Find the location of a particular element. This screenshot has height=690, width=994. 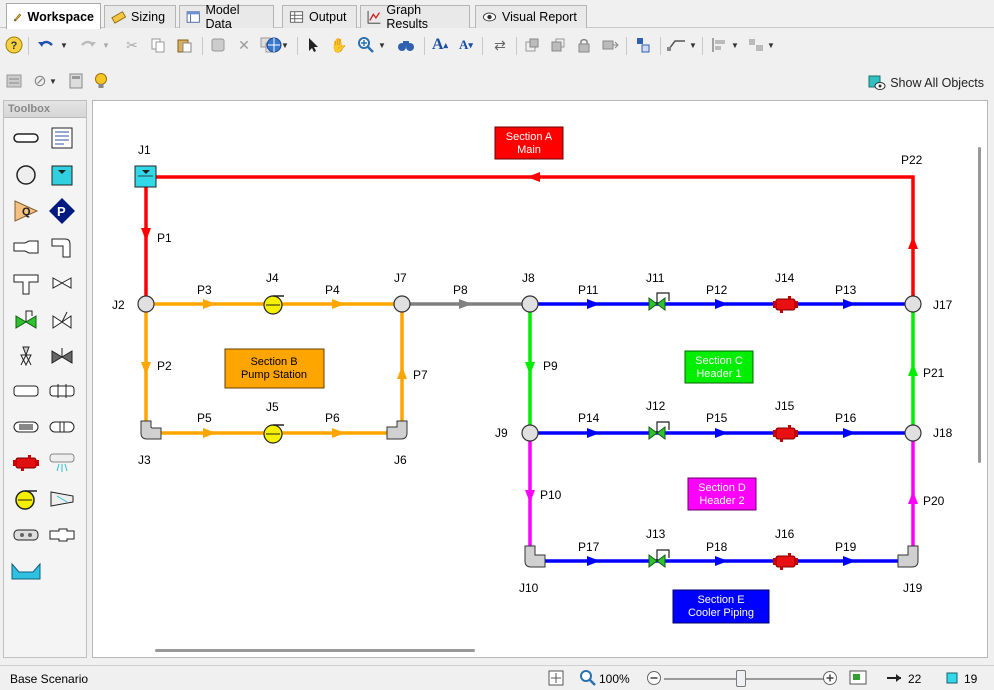

undo-icon is located at coordinates (46, 45).